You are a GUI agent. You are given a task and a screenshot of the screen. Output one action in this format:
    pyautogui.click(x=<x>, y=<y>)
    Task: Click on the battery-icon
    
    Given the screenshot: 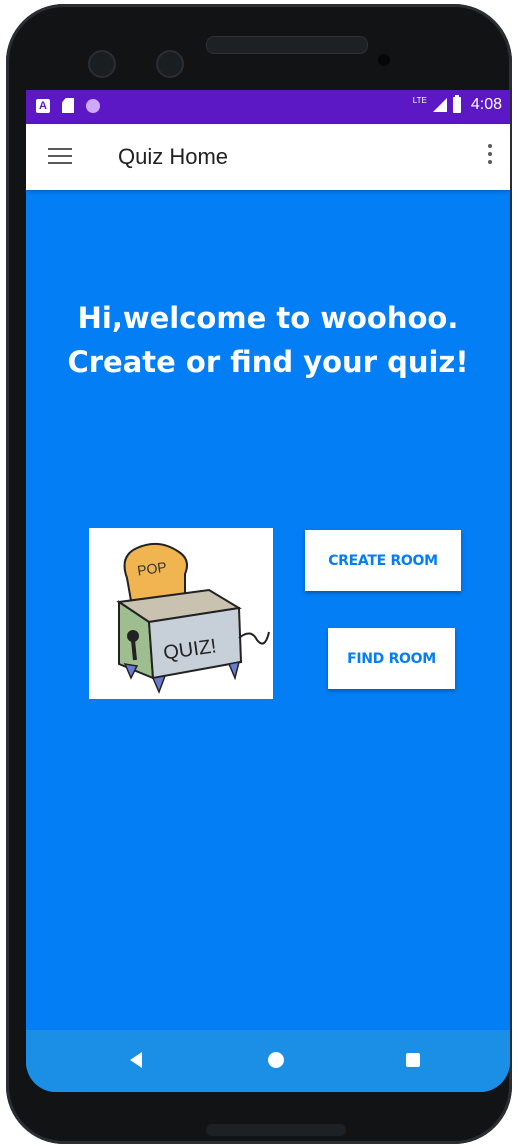 What is the action you would take?
    pyautogui.click(x=456, y=104)
    